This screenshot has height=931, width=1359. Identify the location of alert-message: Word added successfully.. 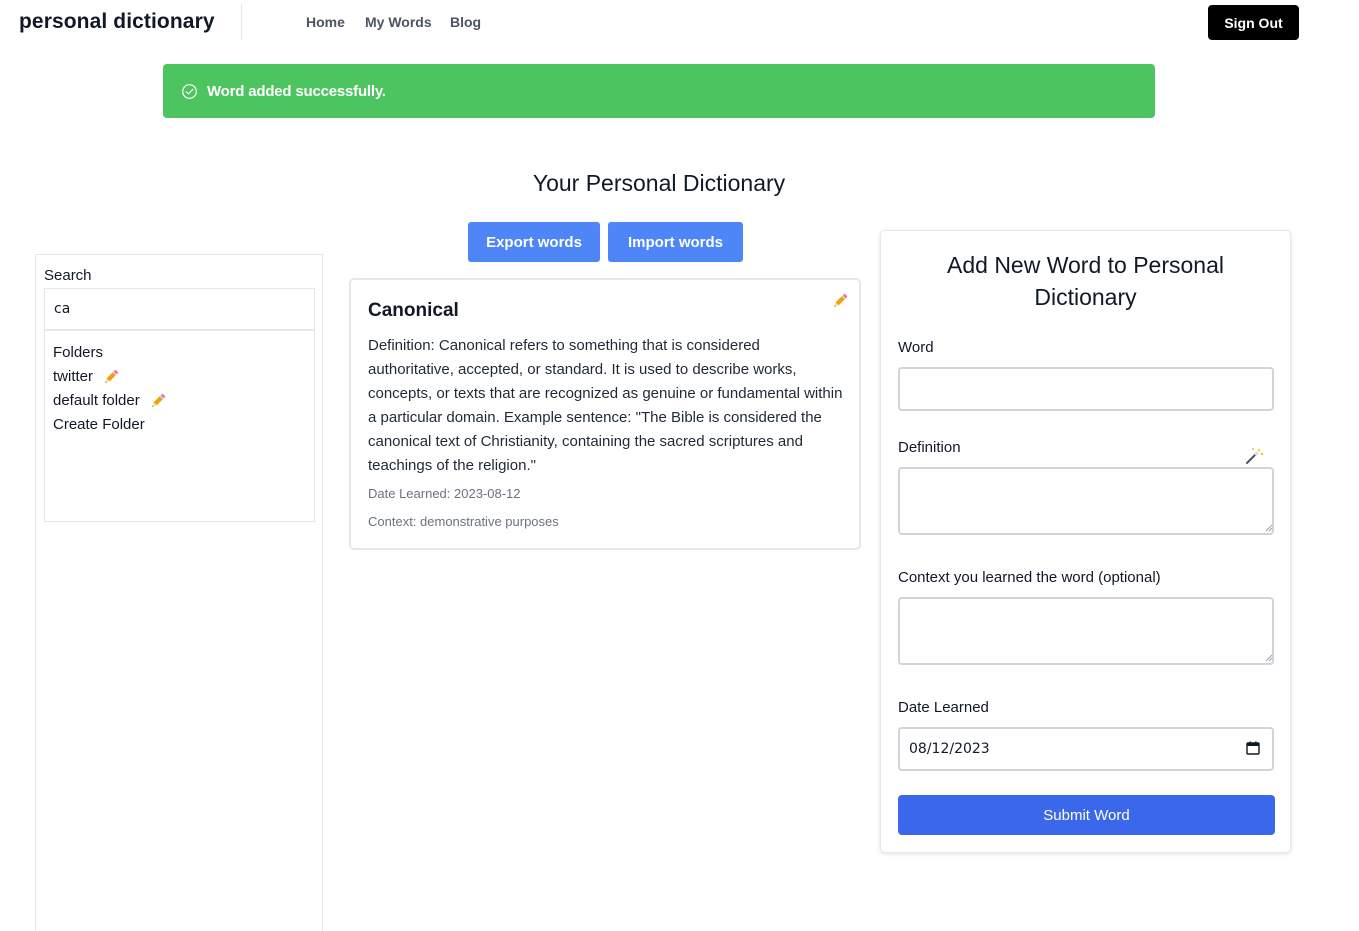
(296, 91).